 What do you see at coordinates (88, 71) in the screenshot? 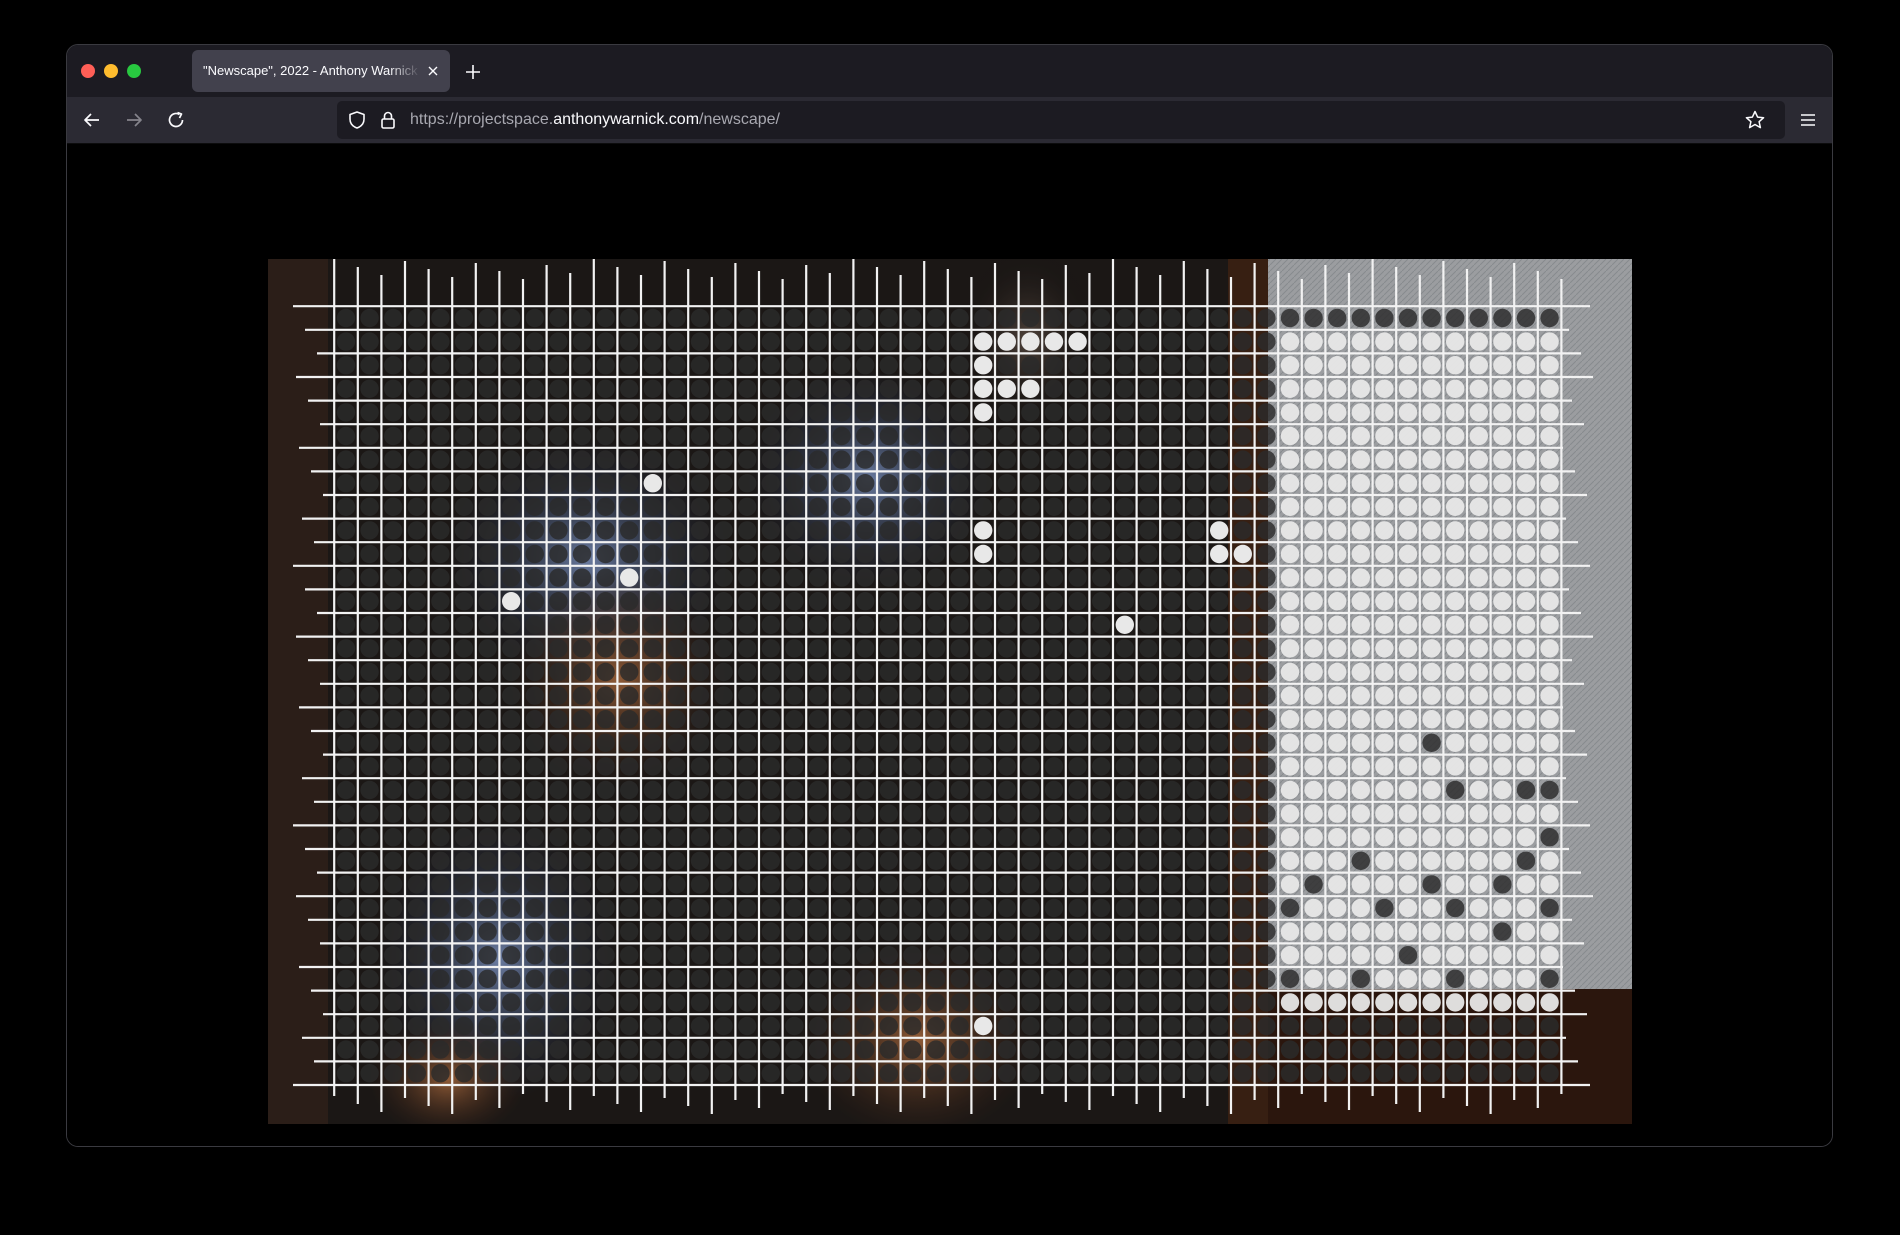
I see `window-close-button` at bounding box center [88, 71].